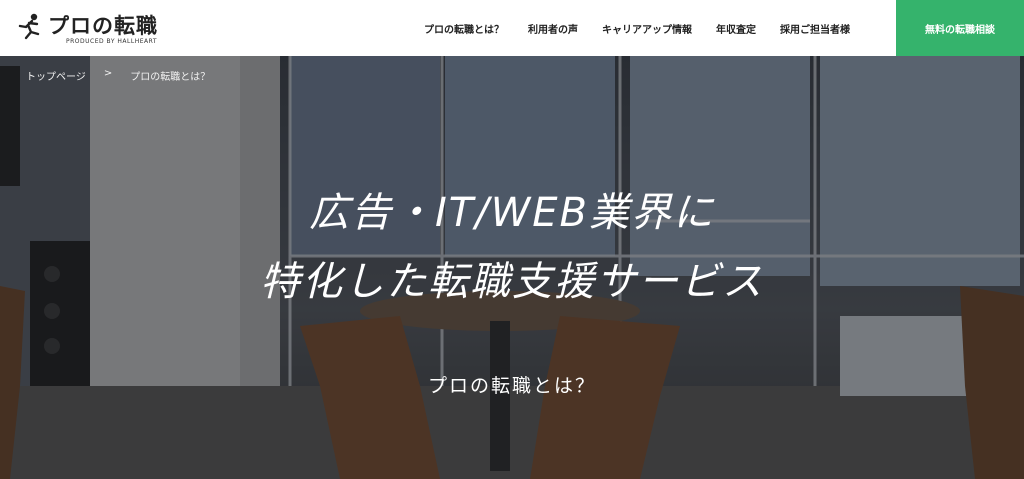 This screenshot has width=1024, height=479. Describe the element at coordinates (511, 386) in the screenshot. I see `hero-subtitle: プロの転職とは？` at that location.